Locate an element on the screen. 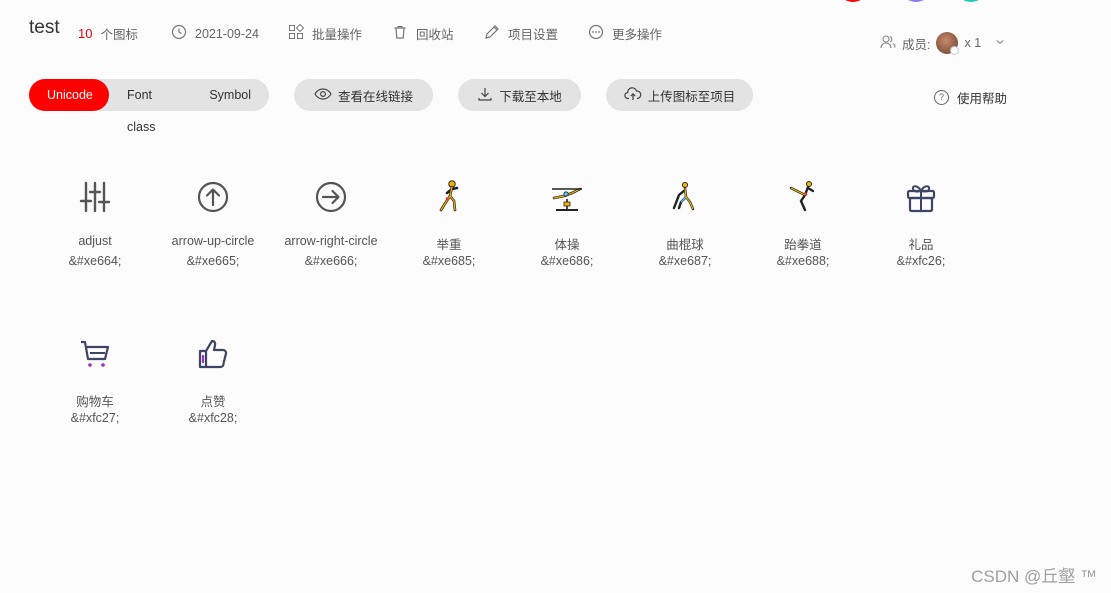 This screenshot has height=593, width=1111. icon-code: &#xe685; is located at coordinates (449, 261).